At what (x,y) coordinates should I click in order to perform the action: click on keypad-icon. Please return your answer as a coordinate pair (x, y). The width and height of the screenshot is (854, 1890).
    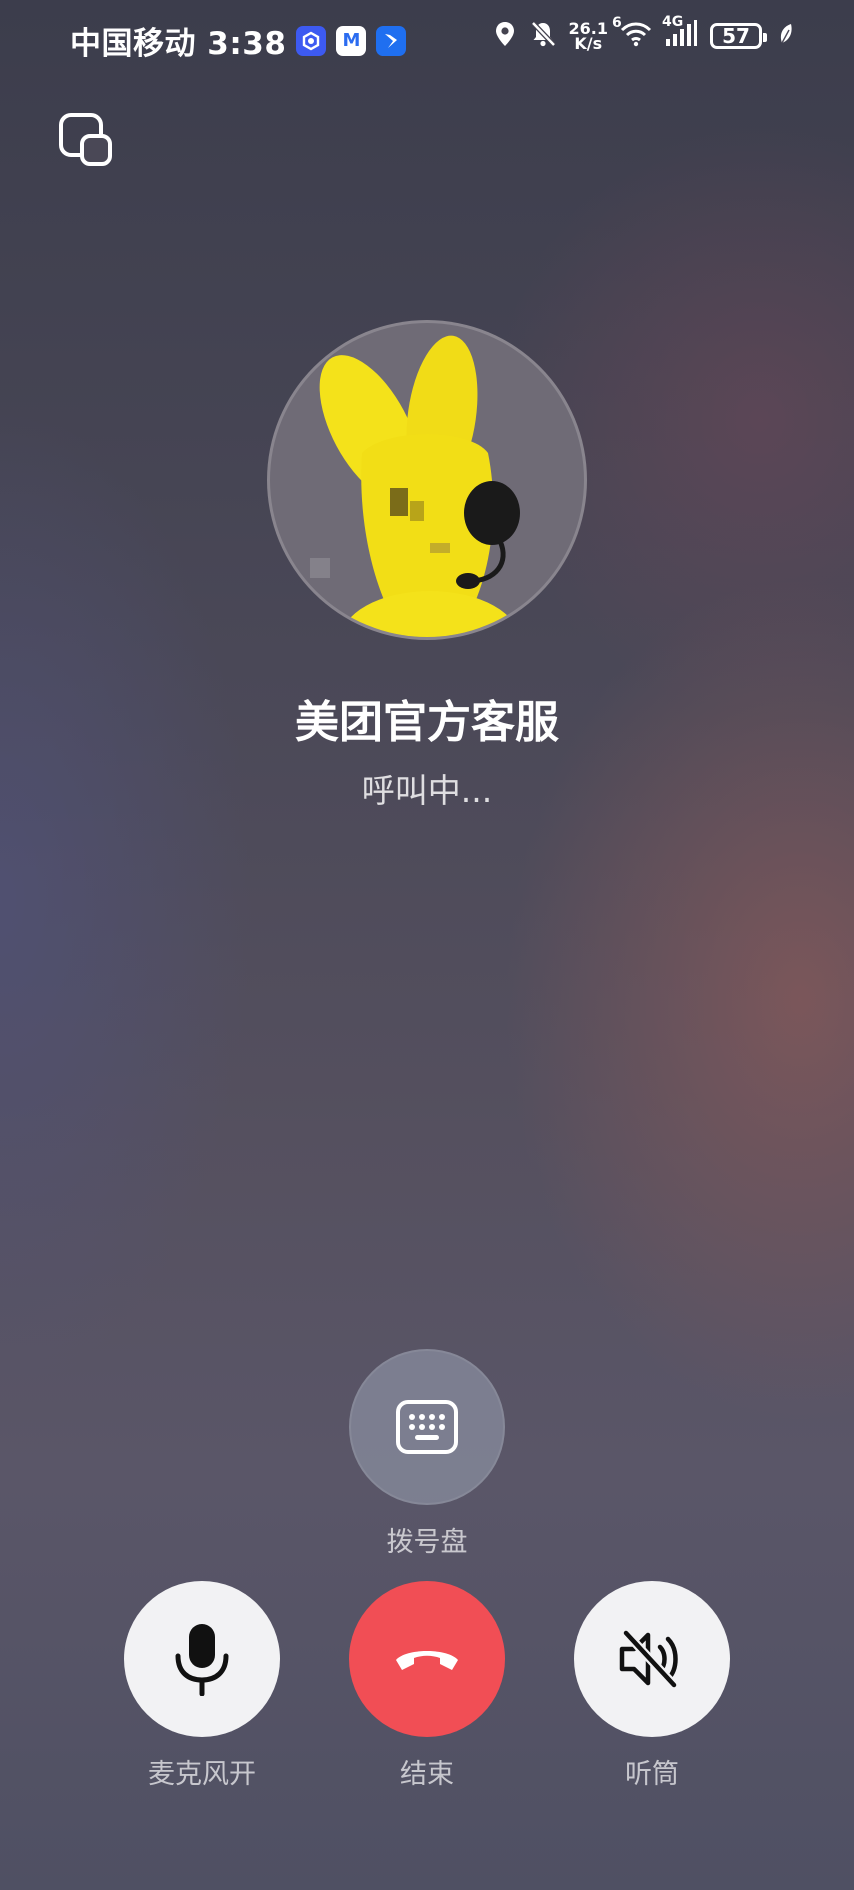
    Looking at the image, I should click on (427, 1427).